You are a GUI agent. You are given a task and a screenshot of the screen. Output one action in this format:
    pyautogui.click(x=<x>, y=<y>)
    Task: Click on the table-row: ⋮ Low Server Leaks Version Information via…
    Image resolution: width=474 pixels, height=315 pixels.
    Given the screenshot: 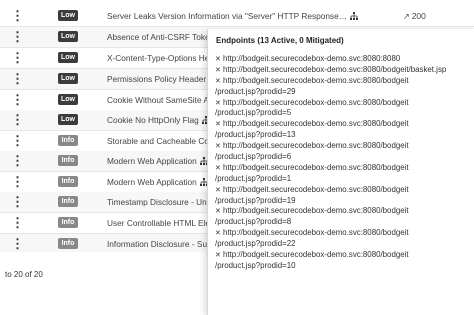 What is the action you would take?
    pyautogui.click(x=237, y=16)
    